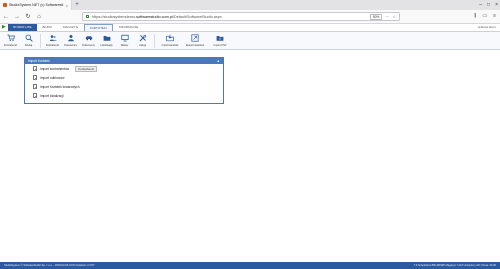  What do you see at coordinates (170, 45) in the screenshot?
I see `ribbon-button-label: Import kartotek` at bounding box center [170, 45].